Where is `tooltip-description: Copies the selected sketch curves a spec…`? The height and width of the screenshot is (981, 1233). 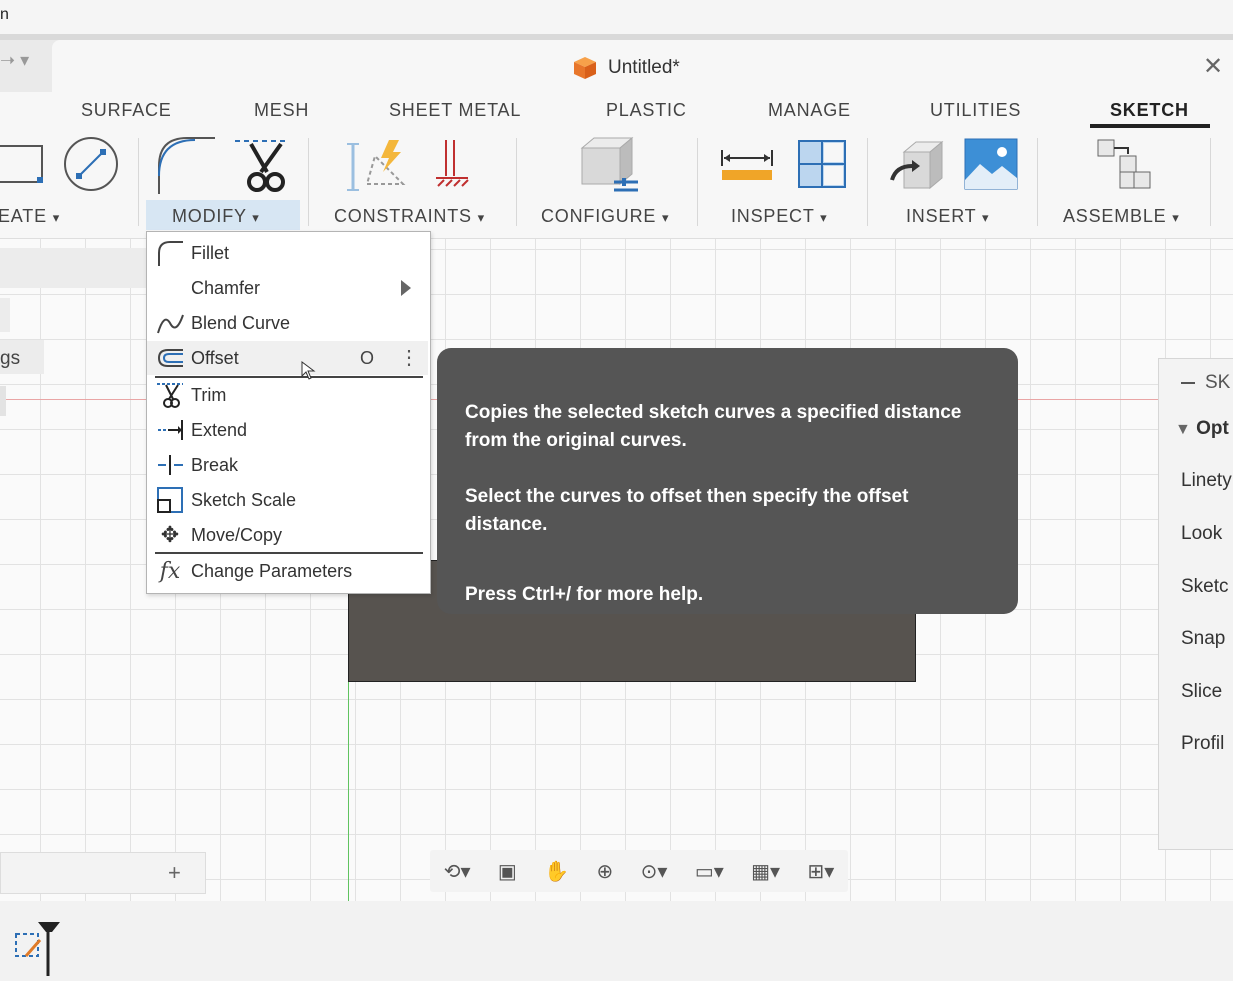 tooltip-description: Copies the selected sketch curves a spec… is located at coordinates (713, 426).